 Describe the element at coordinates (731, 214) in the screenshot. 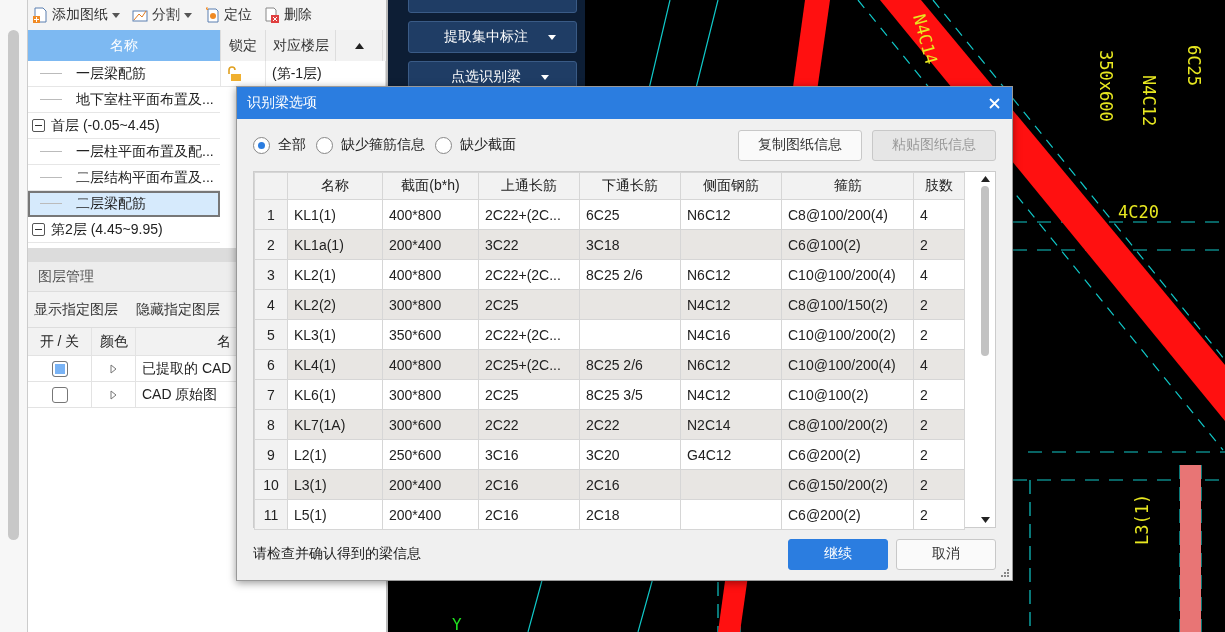

I see `table-cell: N6C12` at that location.